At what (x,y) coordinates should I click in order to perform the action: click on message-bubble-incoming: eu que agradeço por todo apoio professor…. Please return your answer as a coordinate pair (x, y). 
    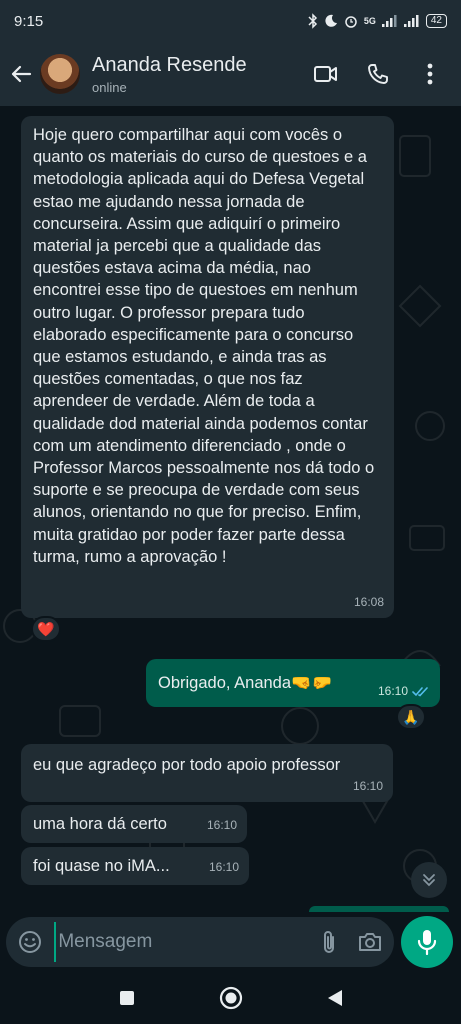
    Looking at the image, I should click on (207, 773).